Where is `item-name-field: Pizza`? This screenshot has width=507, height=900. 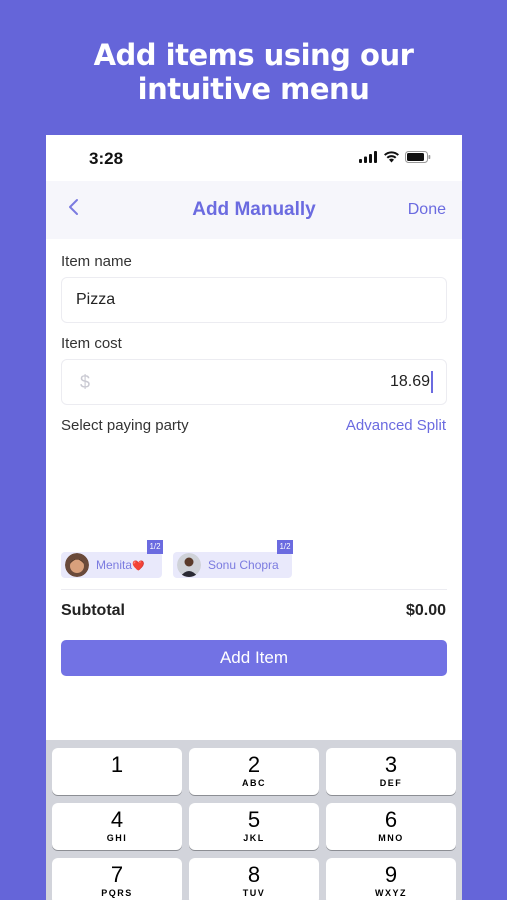
item-name-field: Pizza is located at coordinates (254, 300).